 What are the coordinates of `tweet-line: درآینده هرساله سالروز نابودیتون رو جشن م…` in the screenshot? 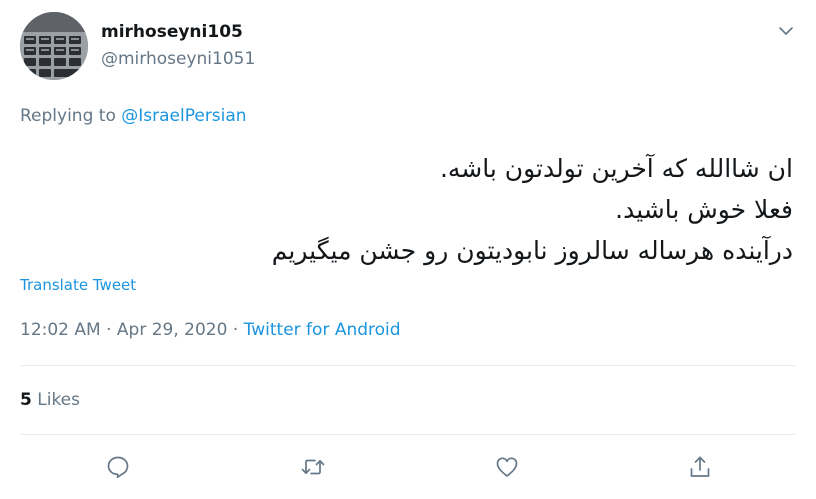 It's located at (532, 250).